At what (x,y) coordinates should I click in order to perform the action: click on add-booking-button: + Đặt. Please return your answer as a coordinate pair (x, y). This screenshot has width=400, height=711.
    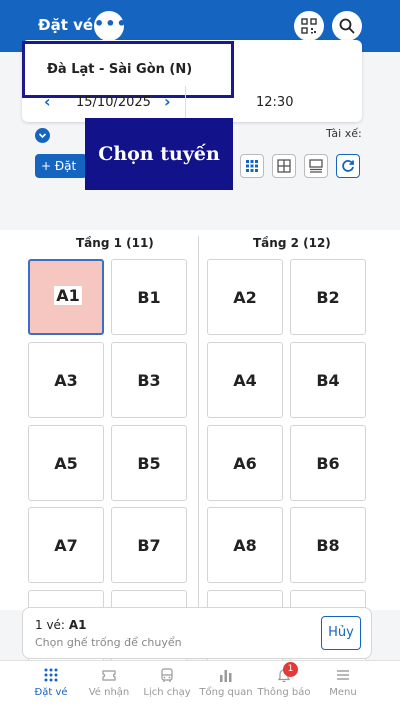
    Looking at the image, I should click on (61, 166).